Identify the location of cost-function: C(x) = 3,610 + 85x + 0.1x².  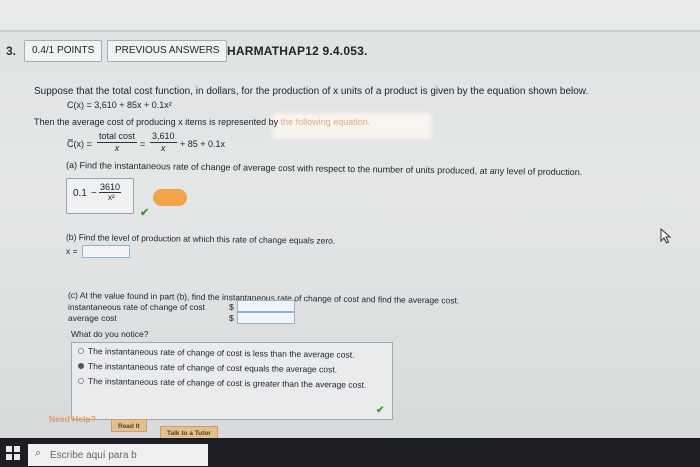
(119, 105).